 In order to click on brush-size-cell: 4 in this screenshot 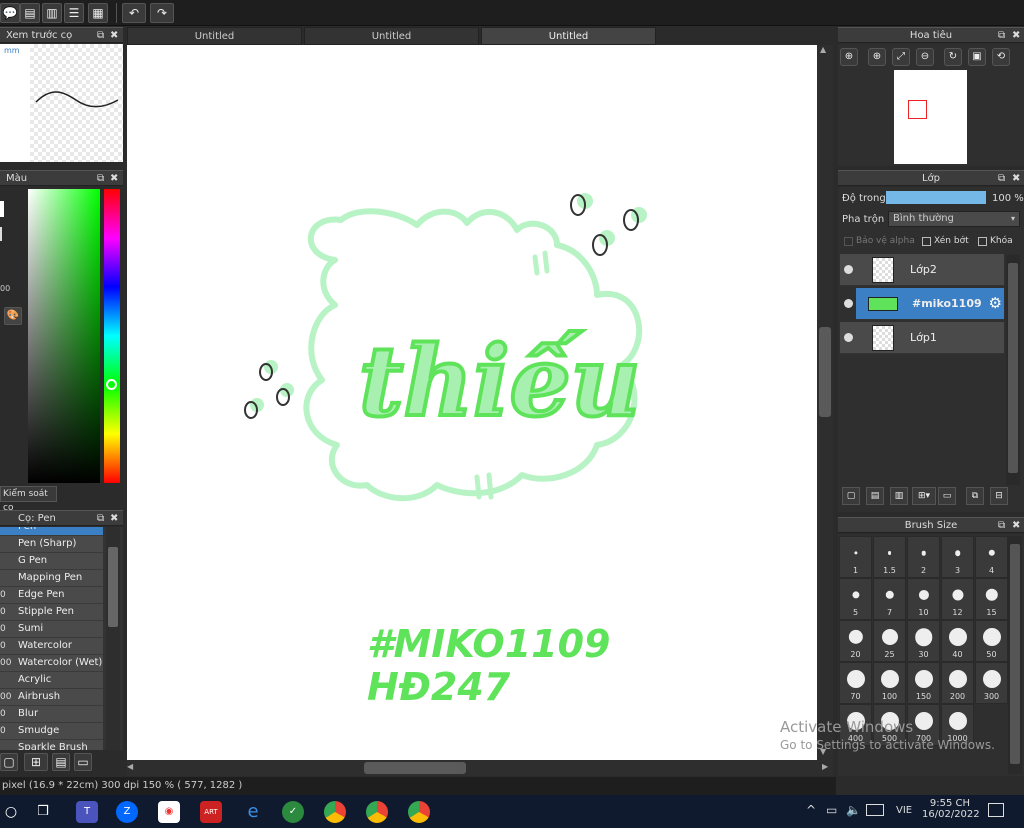, I will do `click(991, 557)`.